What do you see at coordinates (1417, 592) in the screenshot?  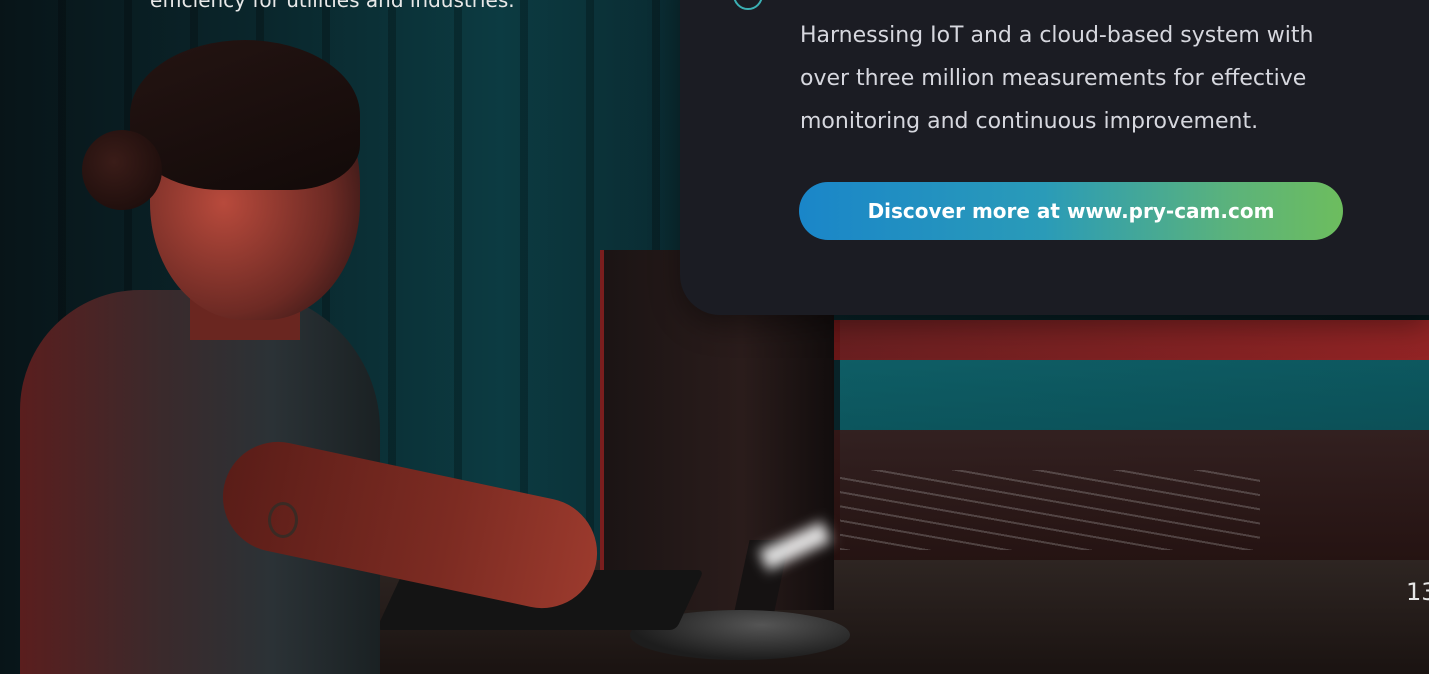 I see `page-number: 13` at bounding box center [1417, 592].